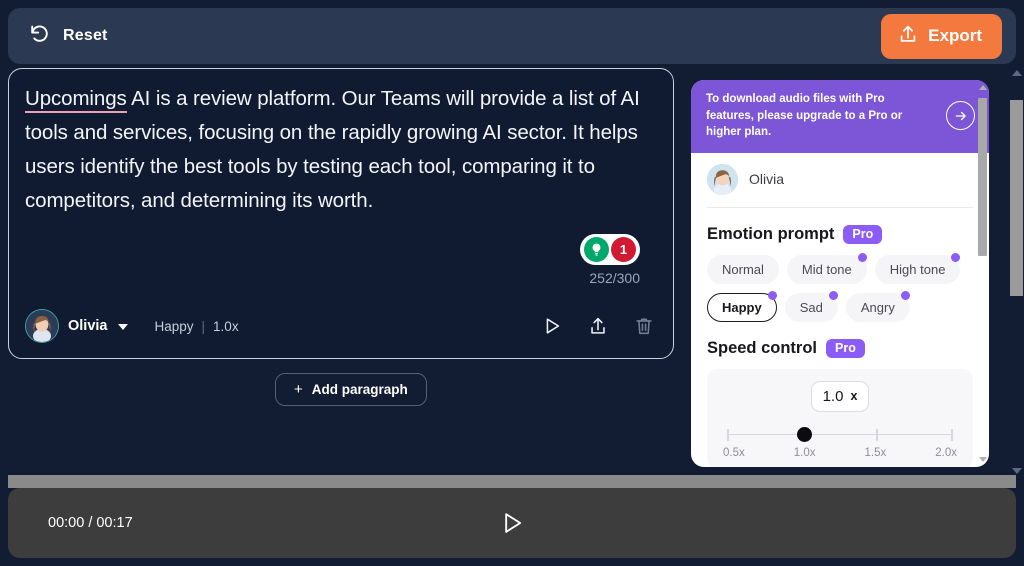 Image resolution: width=1024 pixels, height=566 pixels. I want to click on speed-value-box: 1.0 x, so click(840, 396).